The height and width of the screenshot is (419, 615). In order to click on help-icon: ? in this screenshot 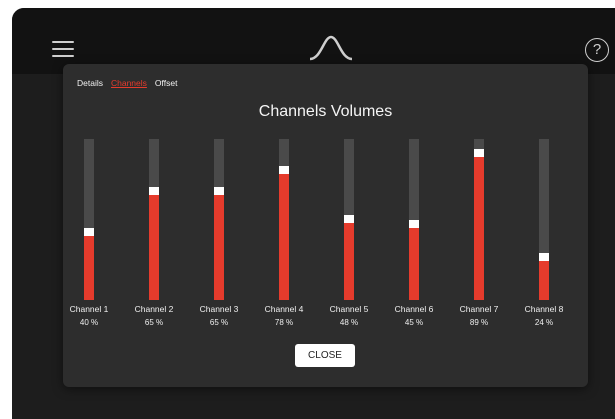, I will do `click(597, 50)`.